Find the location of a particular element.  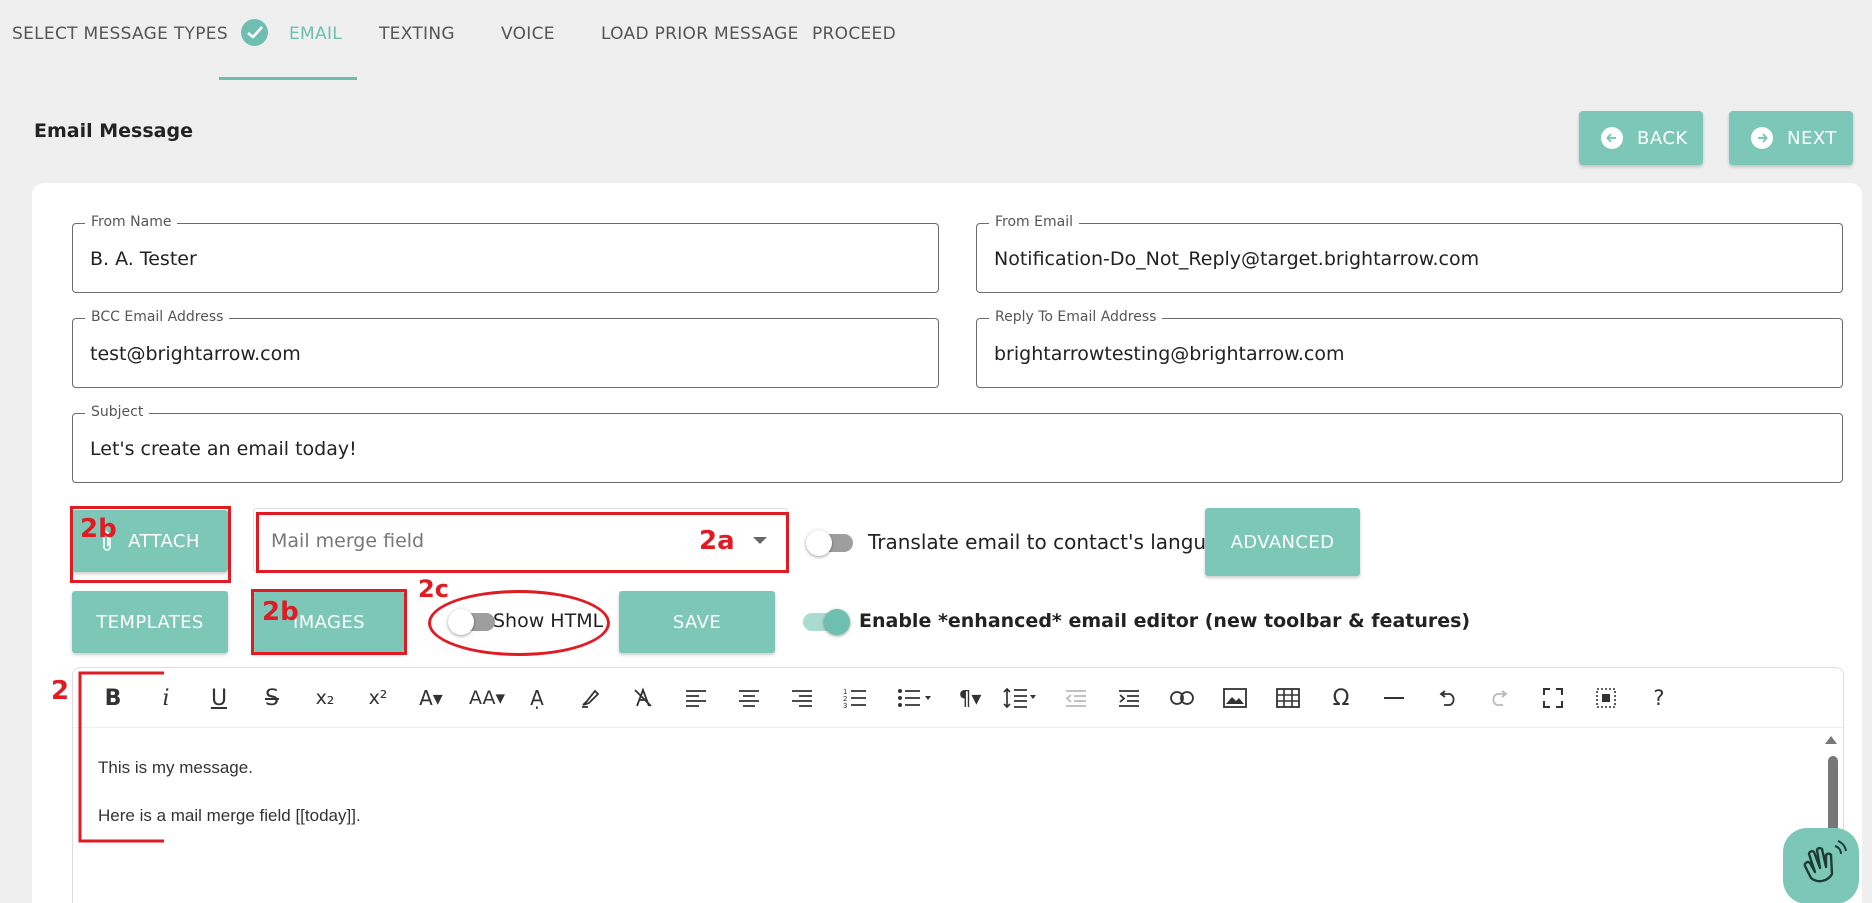

align-left-icon is located at coordinates (696, 698).